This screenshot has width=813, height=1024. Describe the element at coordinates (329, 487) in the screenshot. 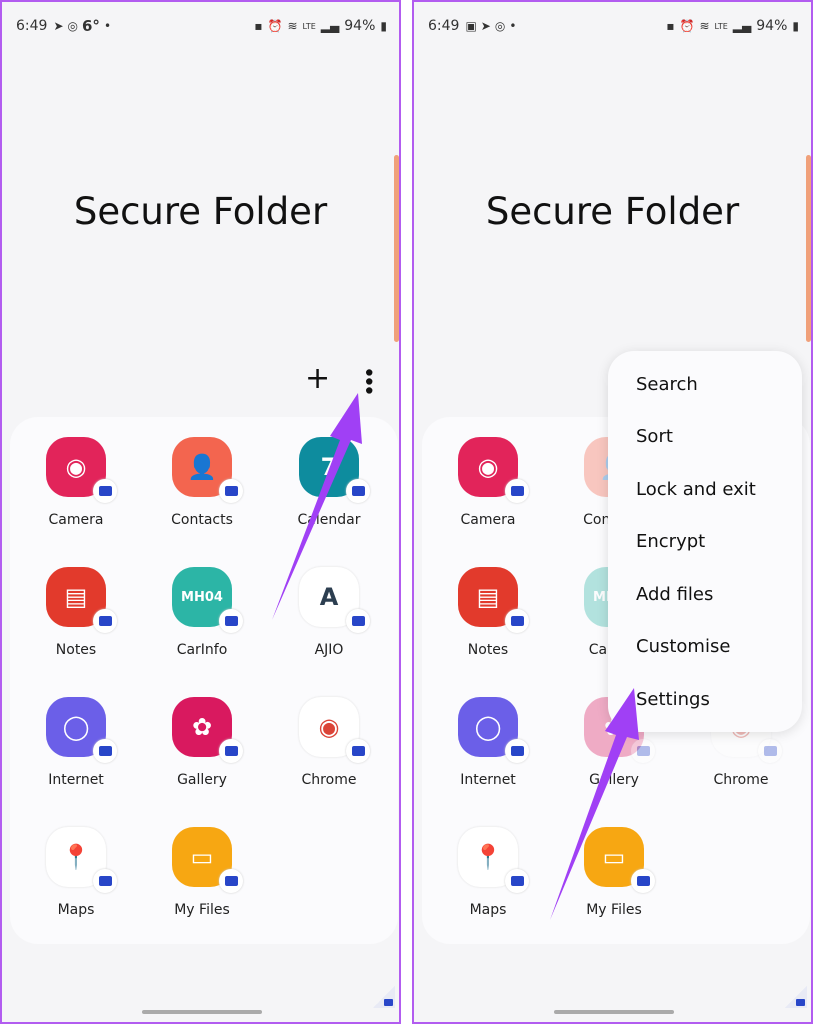

I see `app-calendar: 7 Calendar` at that location.